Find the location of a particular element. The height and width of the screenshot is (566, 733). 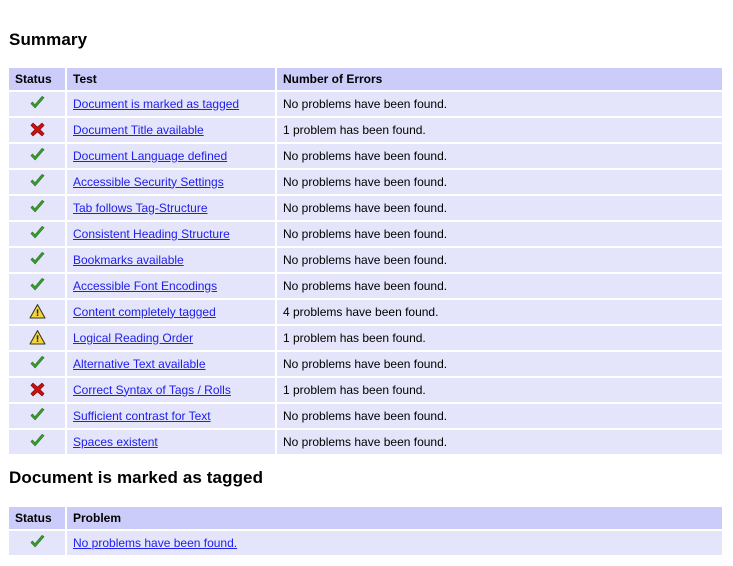

test-name-cell: Content completely tagged is located at coordinates (171, 312).